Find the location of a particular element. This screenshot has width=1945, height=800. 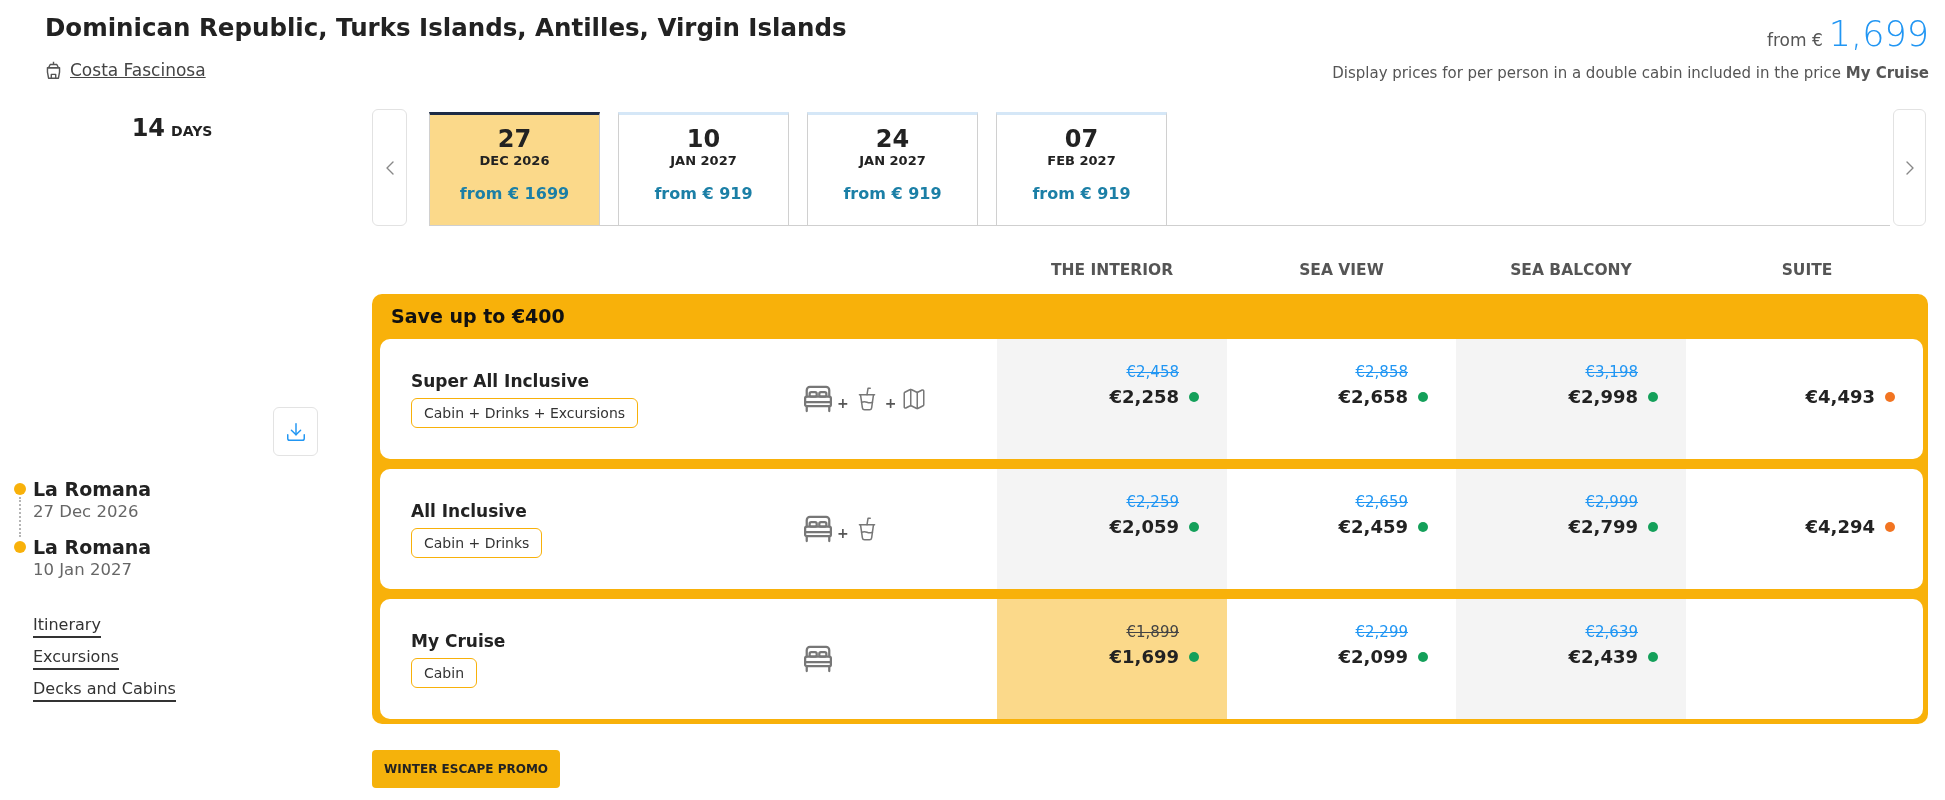

old-price: €2,299 is located at coordinates (1381, 632).